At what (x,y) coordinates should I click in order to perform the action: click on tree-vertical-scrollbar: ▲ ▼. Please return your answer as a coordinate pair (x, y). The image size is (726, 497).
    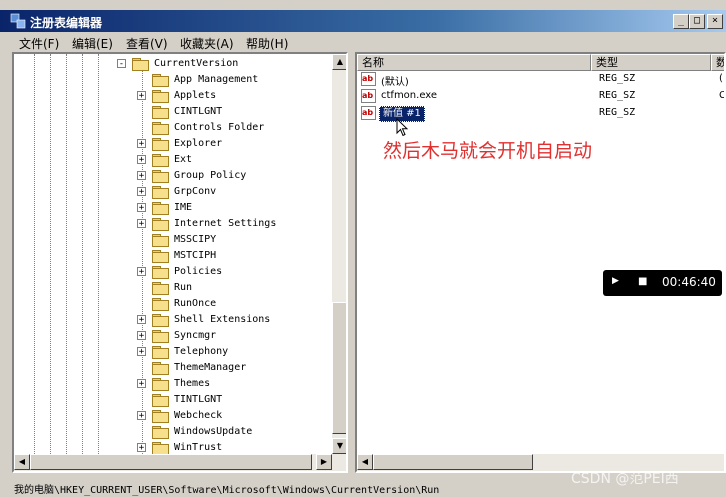
    Looking at the image, I should click on (339, 254).